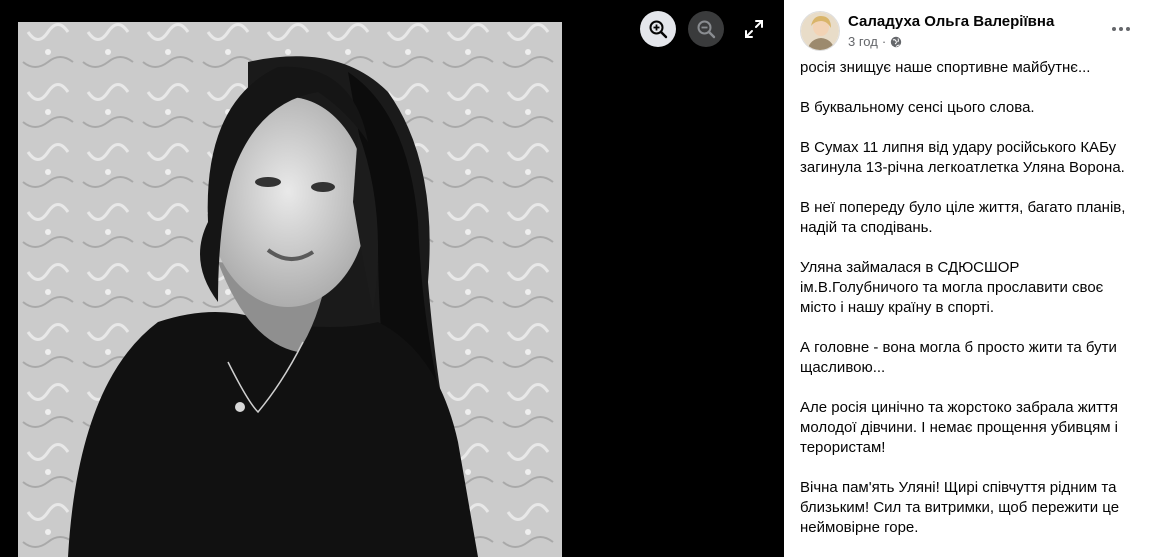  What do you see at coordinates (1121, 29) in the screenshot?
I see `more-options-button` at bounding box center [1121, 29].